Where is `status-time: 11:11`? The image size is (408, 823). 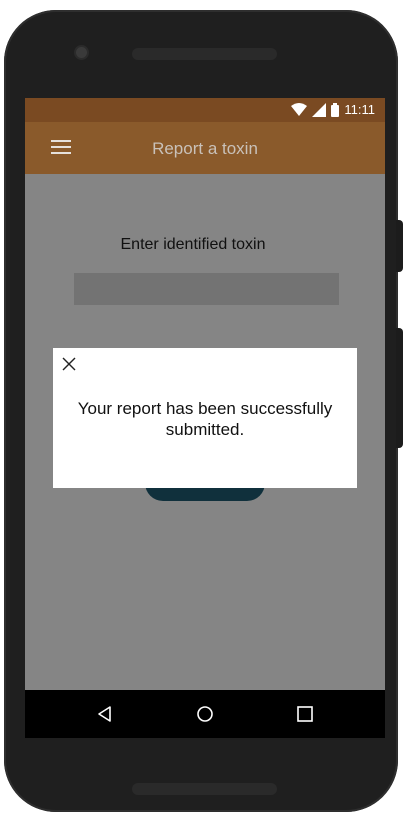
status-time: 11:11 is located at coordinates (359, 109).